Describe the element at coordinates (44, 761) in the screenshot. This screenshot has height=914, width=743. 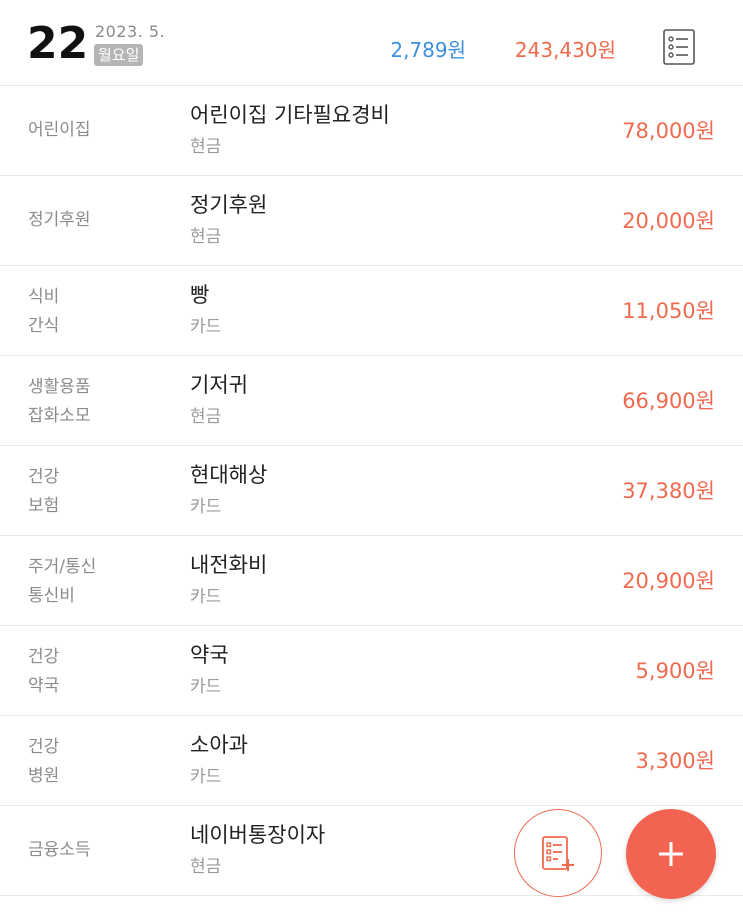
I see `category: 건강 병원` at that location.